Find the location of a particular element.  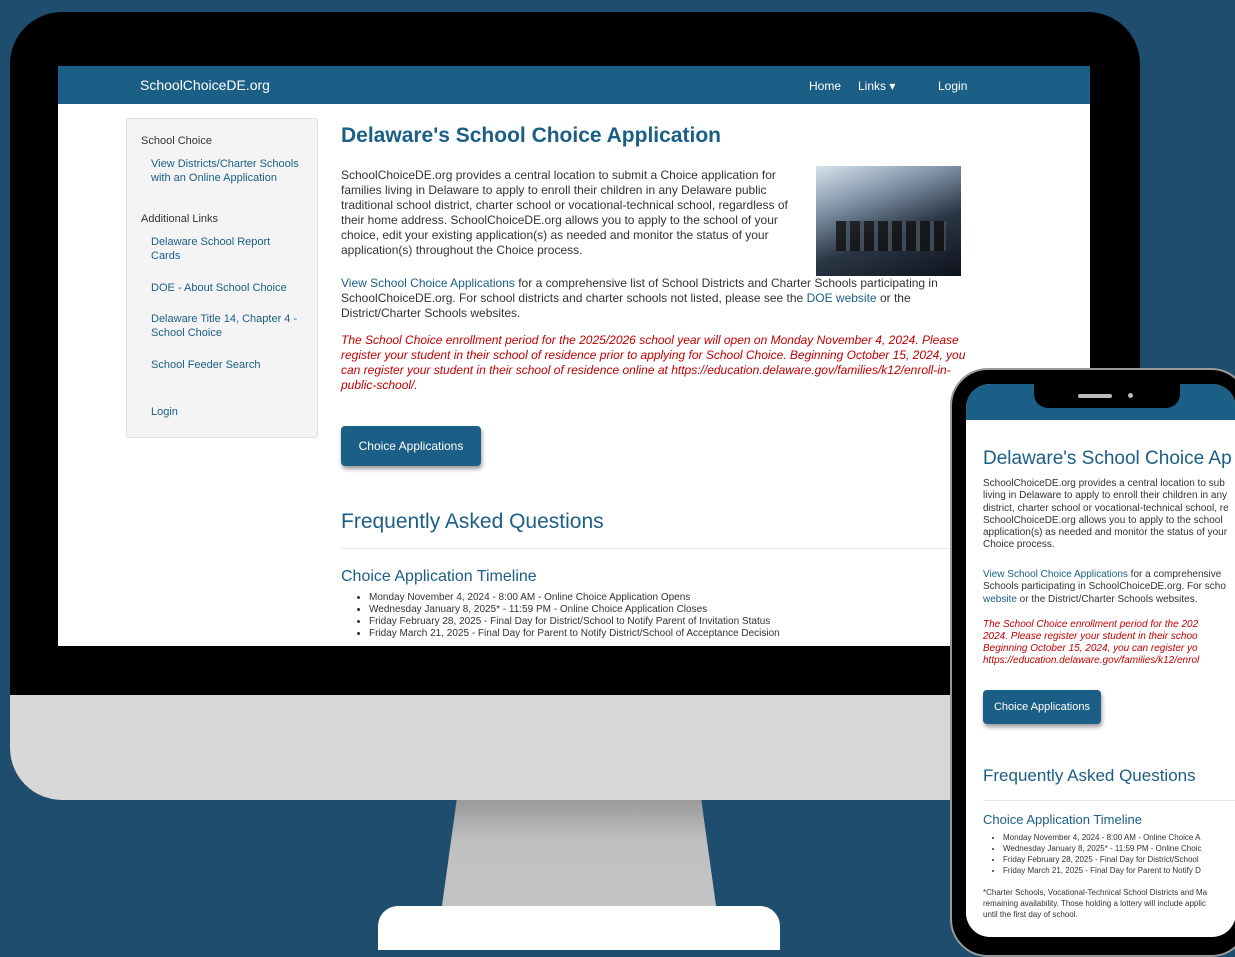

top-navbar: SchoolChoiceDE.org Home Links ▾ Login is located at coordinates (574, 85).